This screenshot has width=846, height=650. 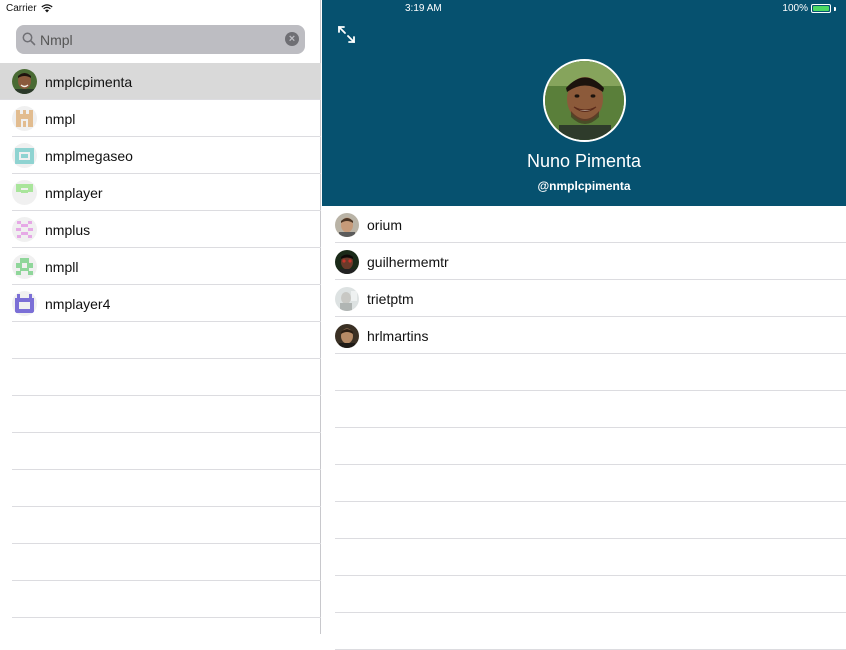 I want to click on profile-handle: @nmplcpimenta, so click(x=584, y=186).